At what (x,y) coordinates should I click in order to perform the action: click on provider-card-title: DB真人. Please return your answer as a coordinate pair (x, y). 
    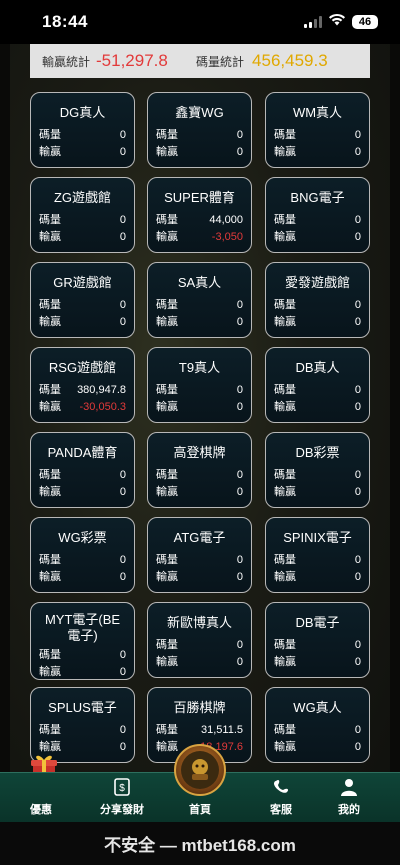
    Looking at the image, I should click on (317, 367).